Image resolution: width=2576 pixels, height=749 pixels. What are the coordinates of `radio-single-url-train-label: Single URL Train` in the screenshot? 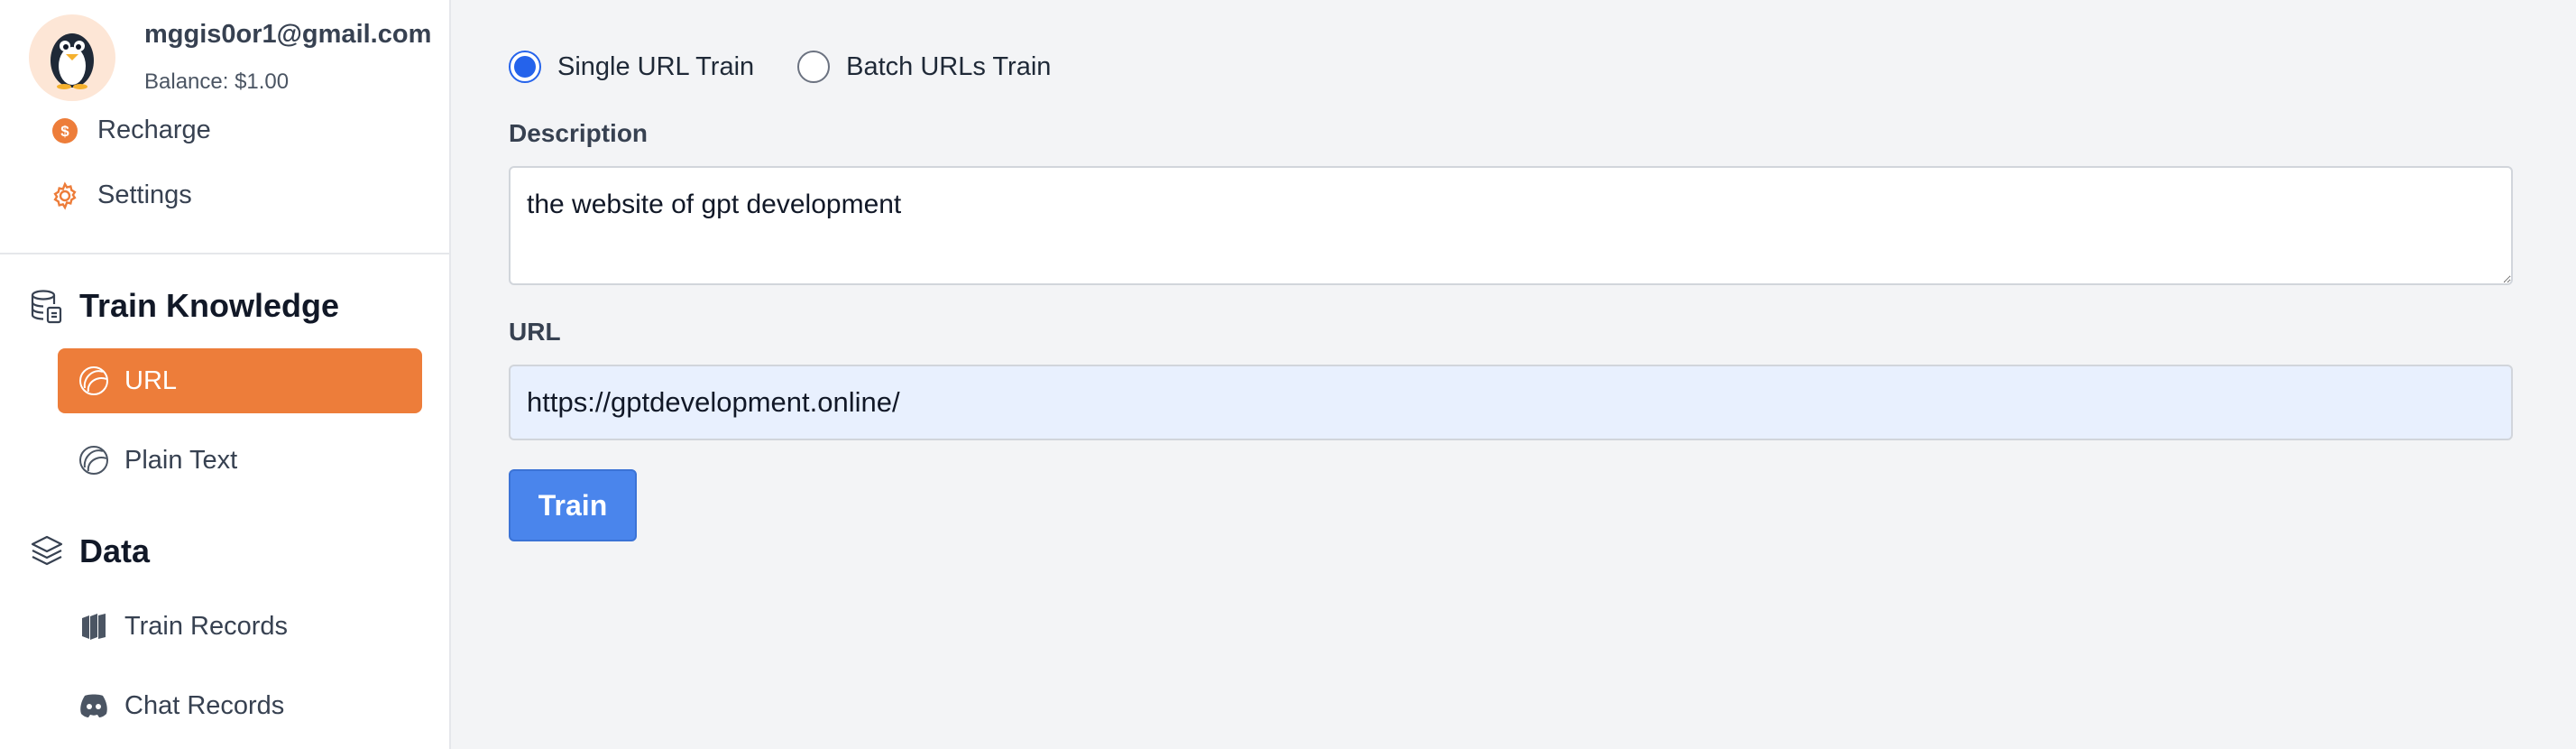 It's located at (656, 66).